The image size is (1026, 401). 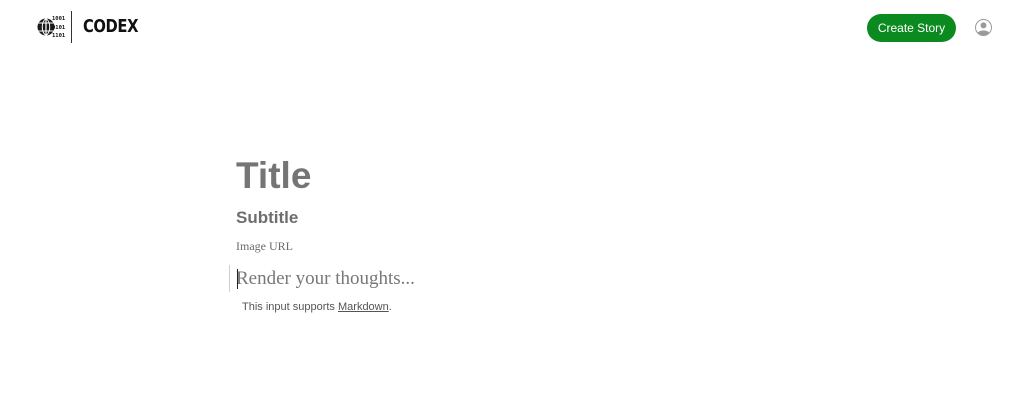 I want to click on body-focus-indicator, so click(x=229, y=278).